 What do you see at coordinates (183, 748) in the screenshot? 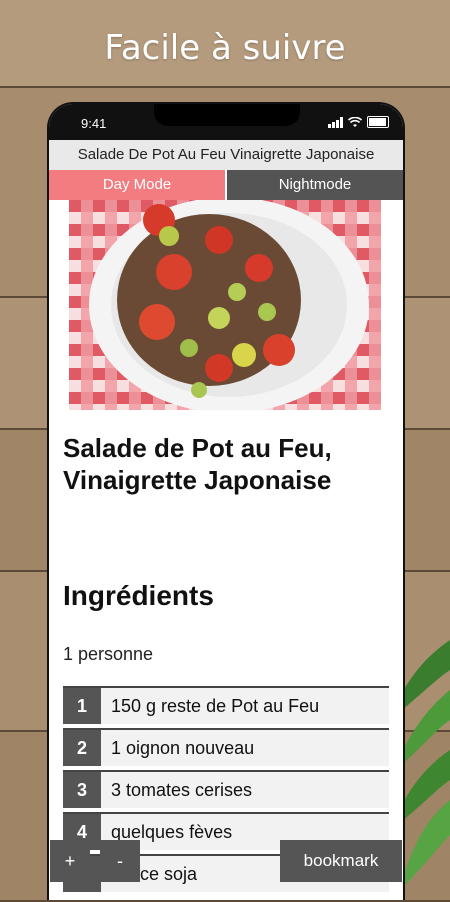
I see `ingredient-text: 1 oignon nouveau` at bounding box center [183, 748].